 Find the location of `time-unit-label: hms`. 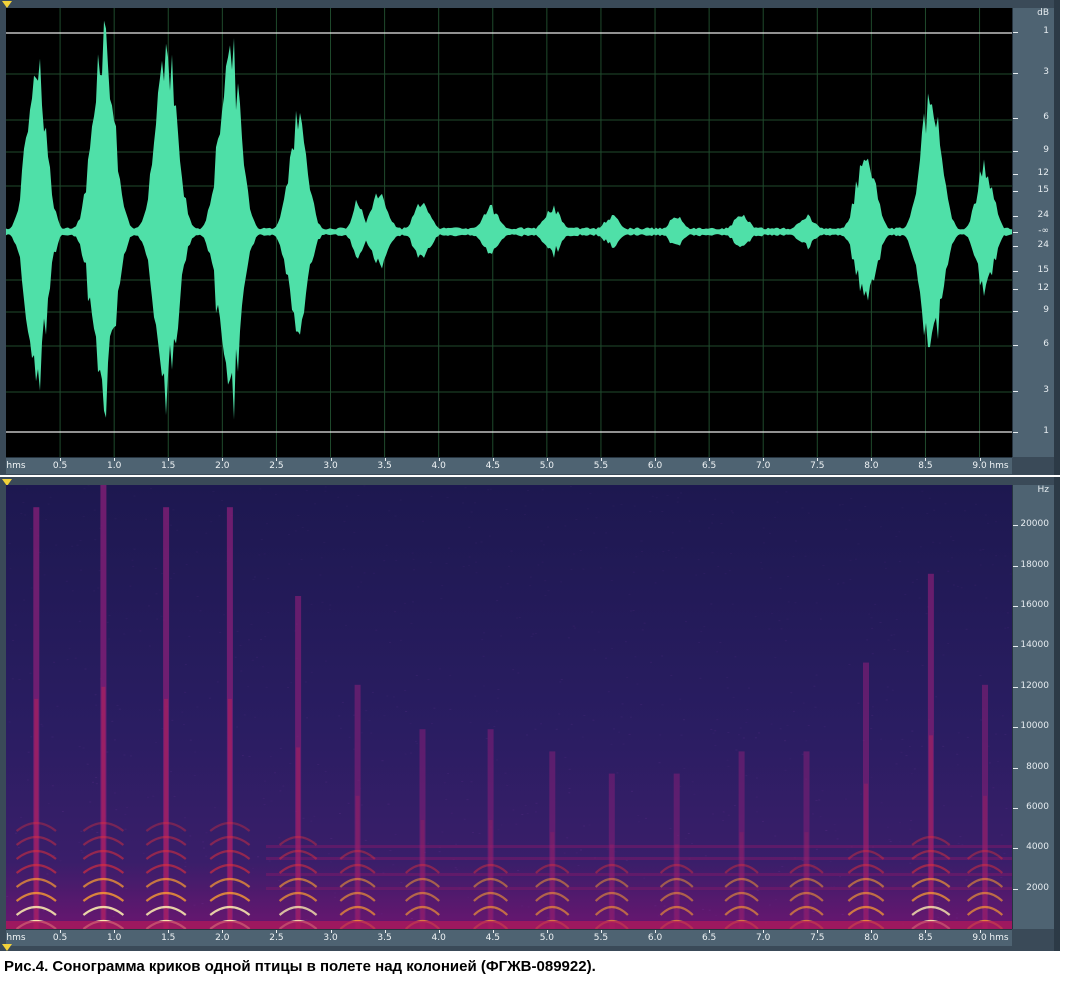

time-unit-label: hms is located at coordinates (999, 938).